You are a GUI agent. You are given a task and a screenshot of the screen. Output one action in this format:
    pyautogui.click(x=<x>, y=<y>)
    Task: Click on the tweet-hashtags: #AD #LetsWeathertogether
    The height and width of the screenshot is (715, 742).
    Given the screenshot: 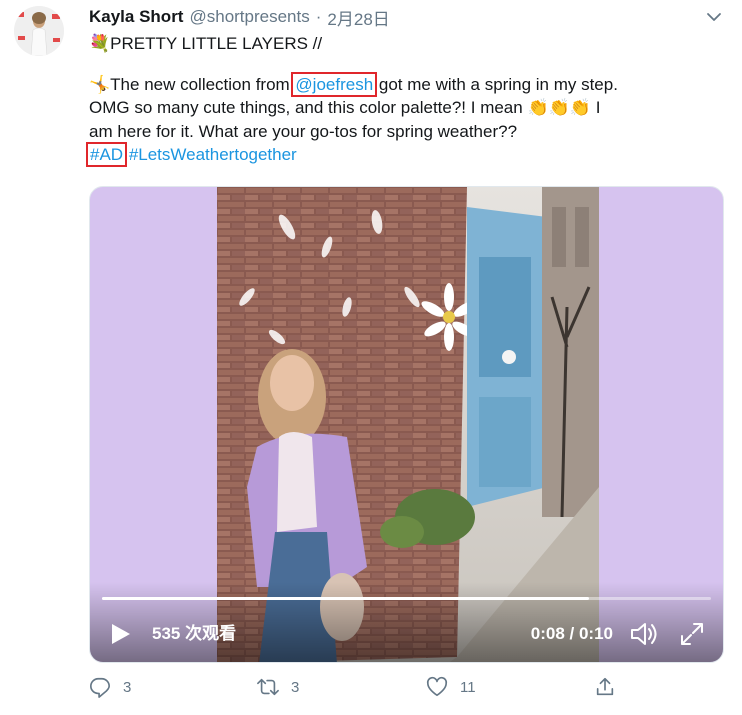 What is the action you would take?
    pyautogui.click(x=407, y=154)
    